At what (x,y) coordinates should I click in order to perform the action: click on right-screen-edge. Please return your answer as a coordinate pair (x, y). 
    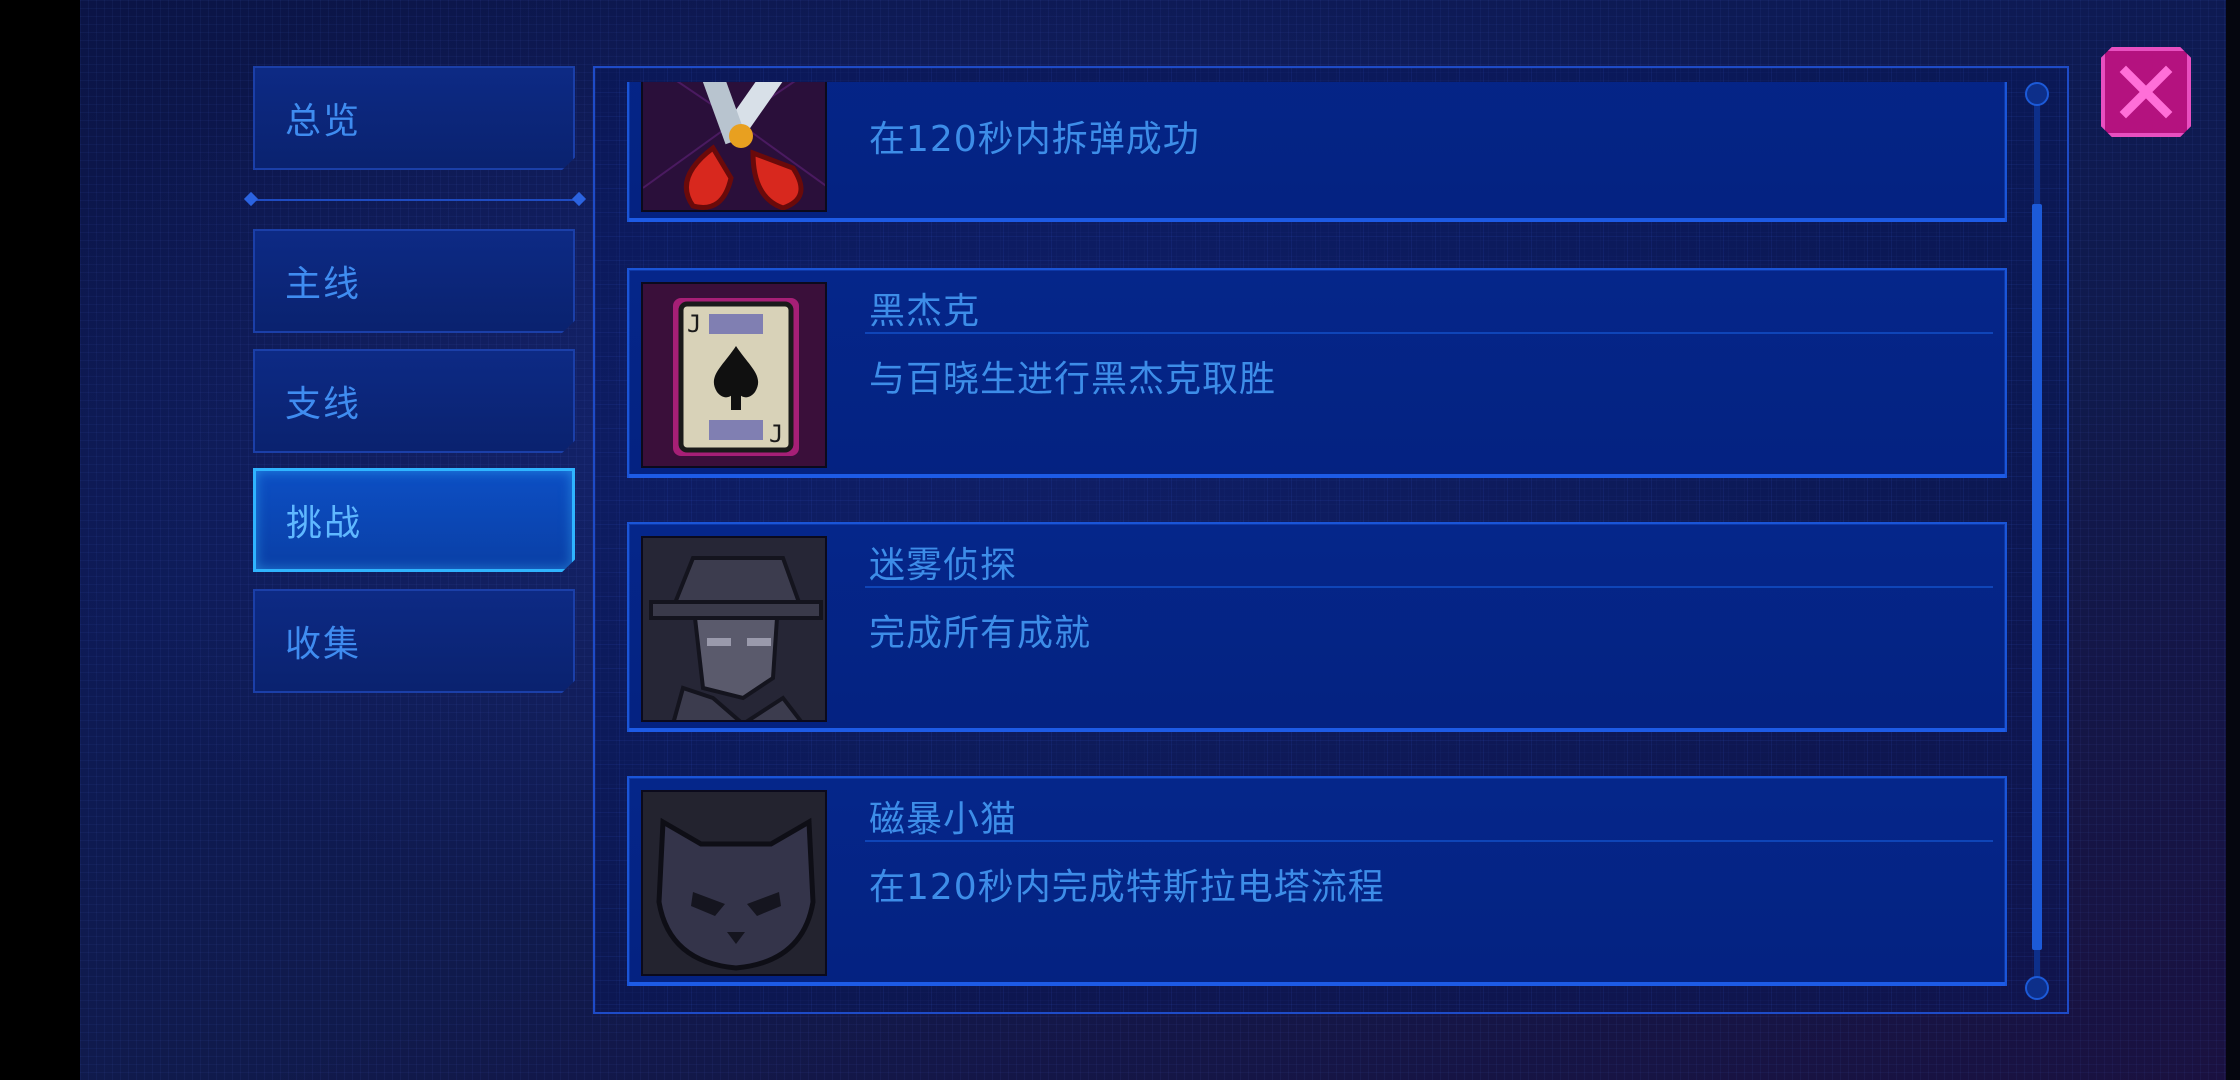
    Looking at the image, I should click on (2233, 540).